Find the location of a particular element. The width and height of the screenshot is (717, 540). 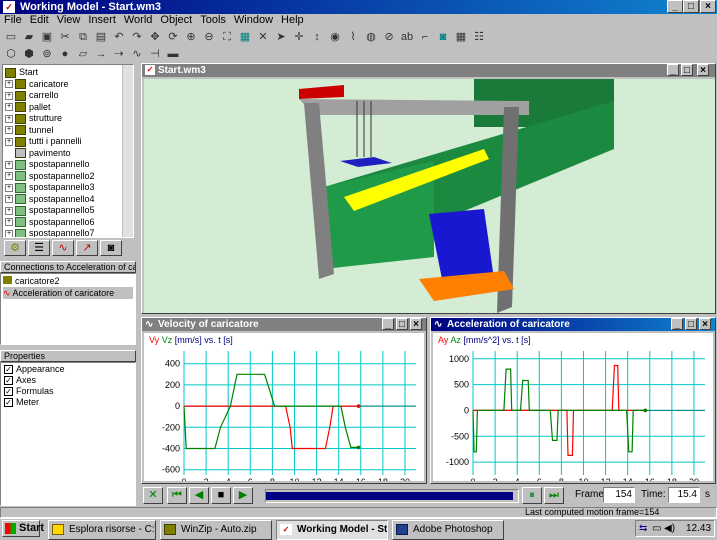

menu-view: View is located at coordinates (69, 20).